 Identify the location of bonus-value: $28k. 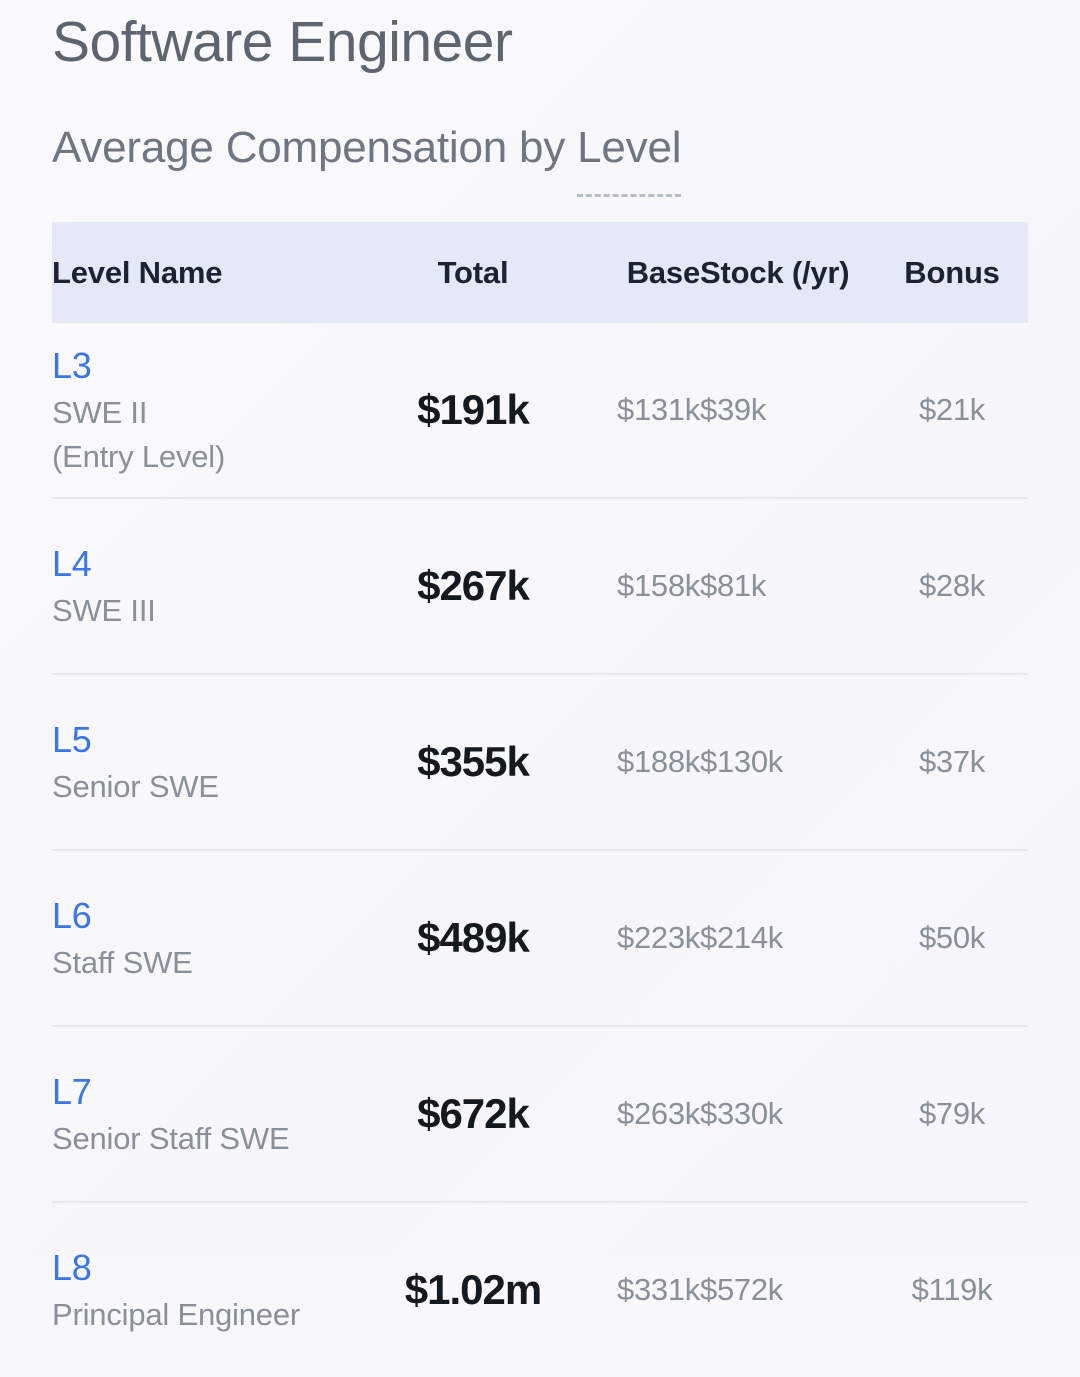
(952, 585).